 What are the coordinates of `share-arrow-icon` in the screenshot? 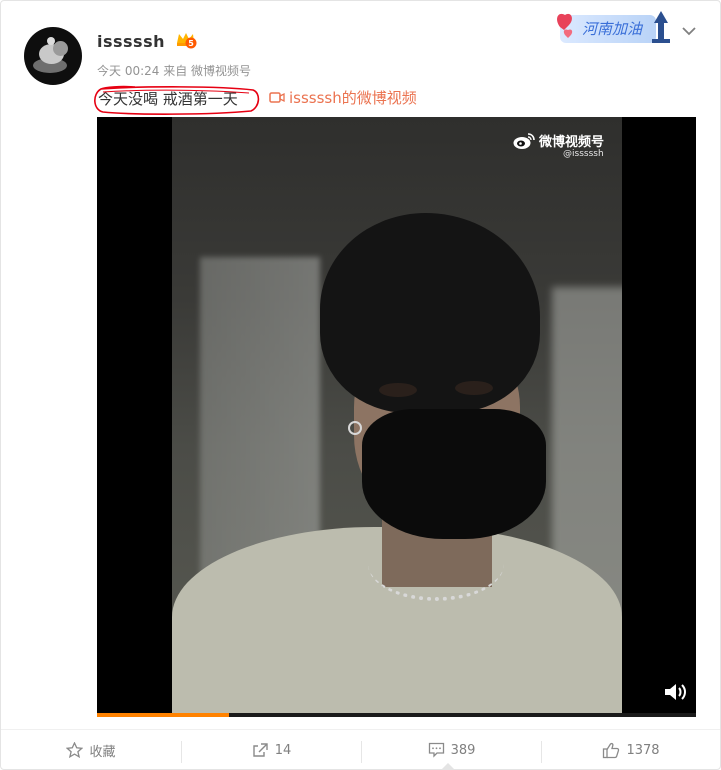 It's located at (260, 750).